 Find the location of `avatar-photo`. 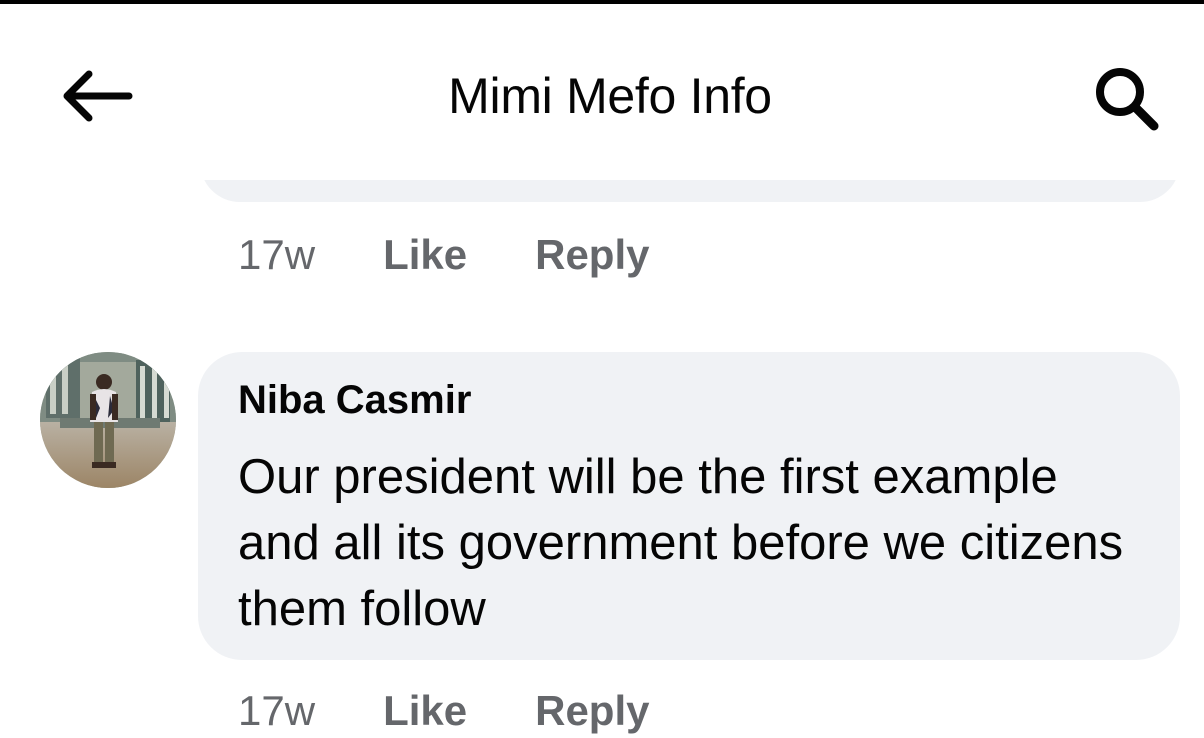

avatar-photo is located at coordinates (108, 420).